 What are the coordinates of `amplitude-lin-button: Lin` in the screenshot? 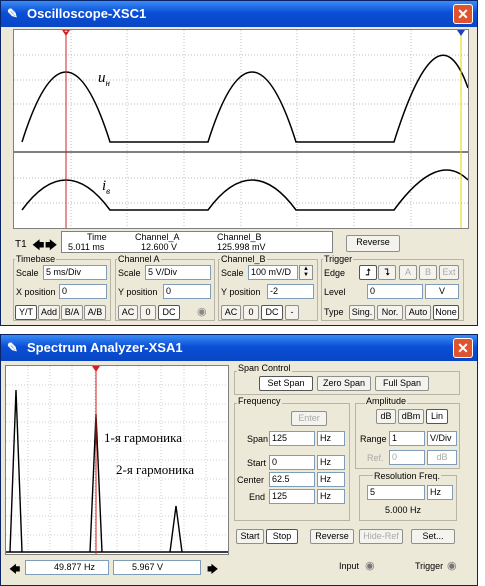 It's located at (437, 416).